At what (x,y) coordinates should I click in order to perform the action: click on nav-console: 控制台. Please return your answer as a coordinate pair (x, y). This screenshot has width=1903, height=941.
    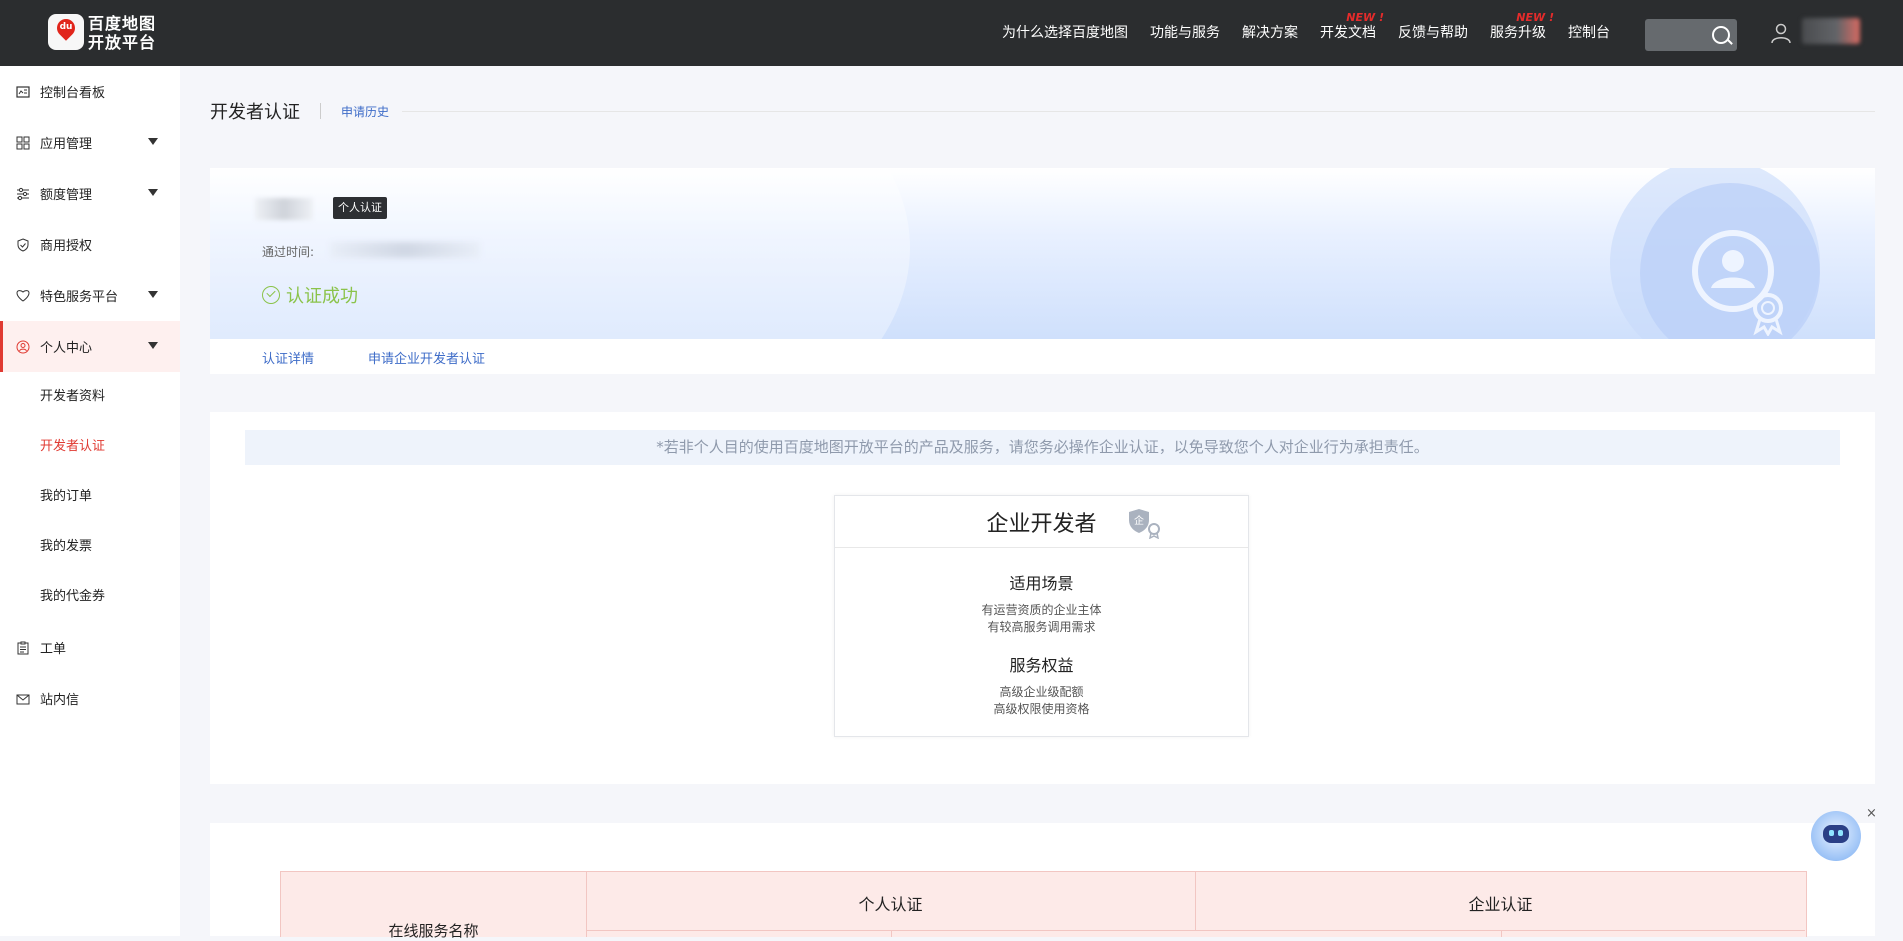
    Looking at the image, I should click on (1589, 33).